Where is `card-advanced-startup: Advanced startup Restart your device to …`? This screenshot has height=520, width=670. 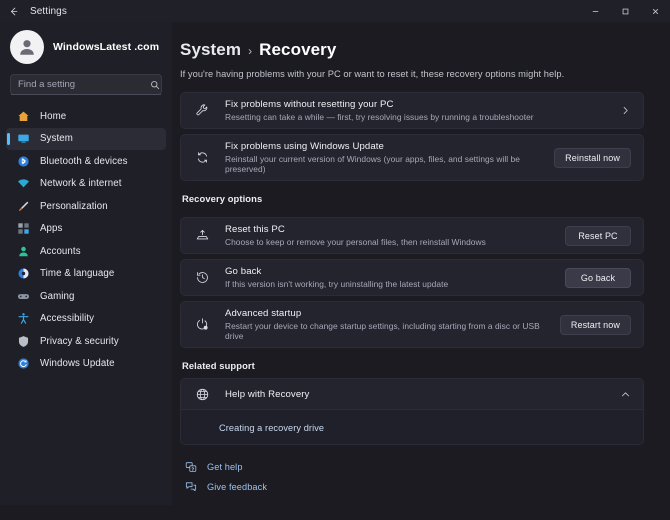
card-advanced-startup: Advanced startup Restart your device to … is located at coordinates (412, 324).